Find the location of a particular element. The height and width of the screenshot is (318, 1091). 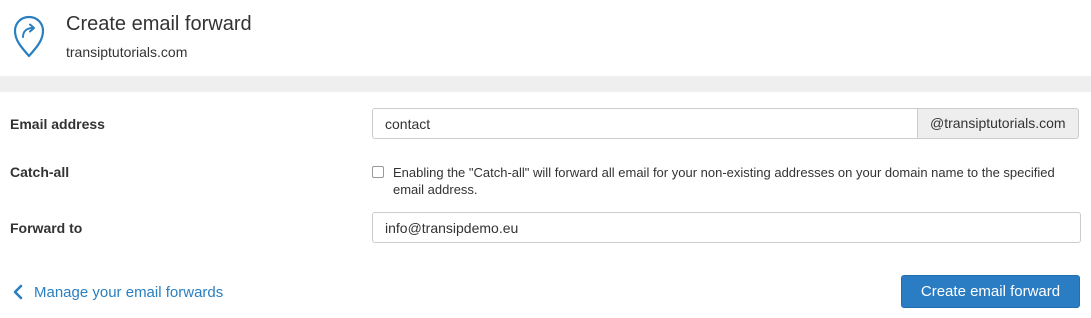

manage-email-forwards-link: Manage your email forwards is located at coordinates (117, 292).